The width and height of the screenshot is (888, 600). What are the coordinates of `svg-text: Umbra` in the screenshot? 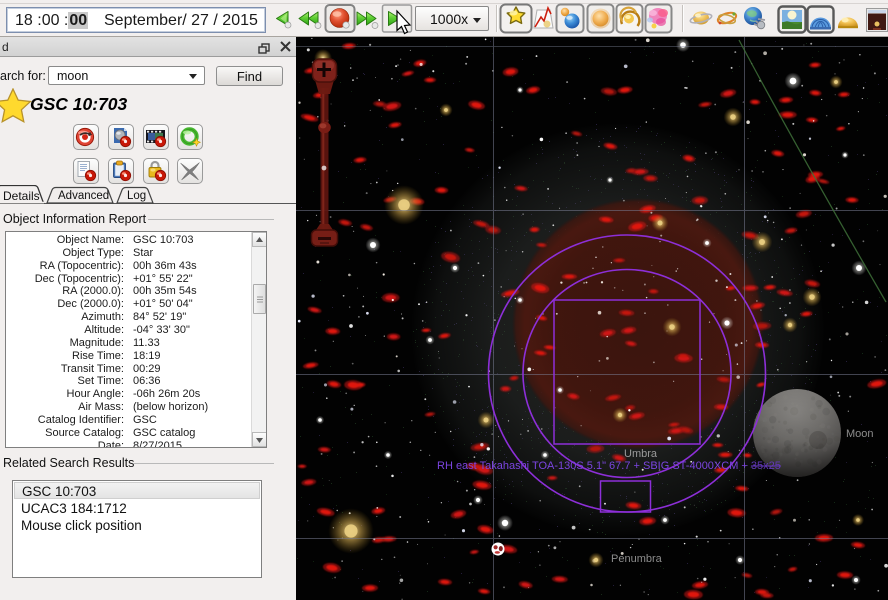 It's located at (641, 454).